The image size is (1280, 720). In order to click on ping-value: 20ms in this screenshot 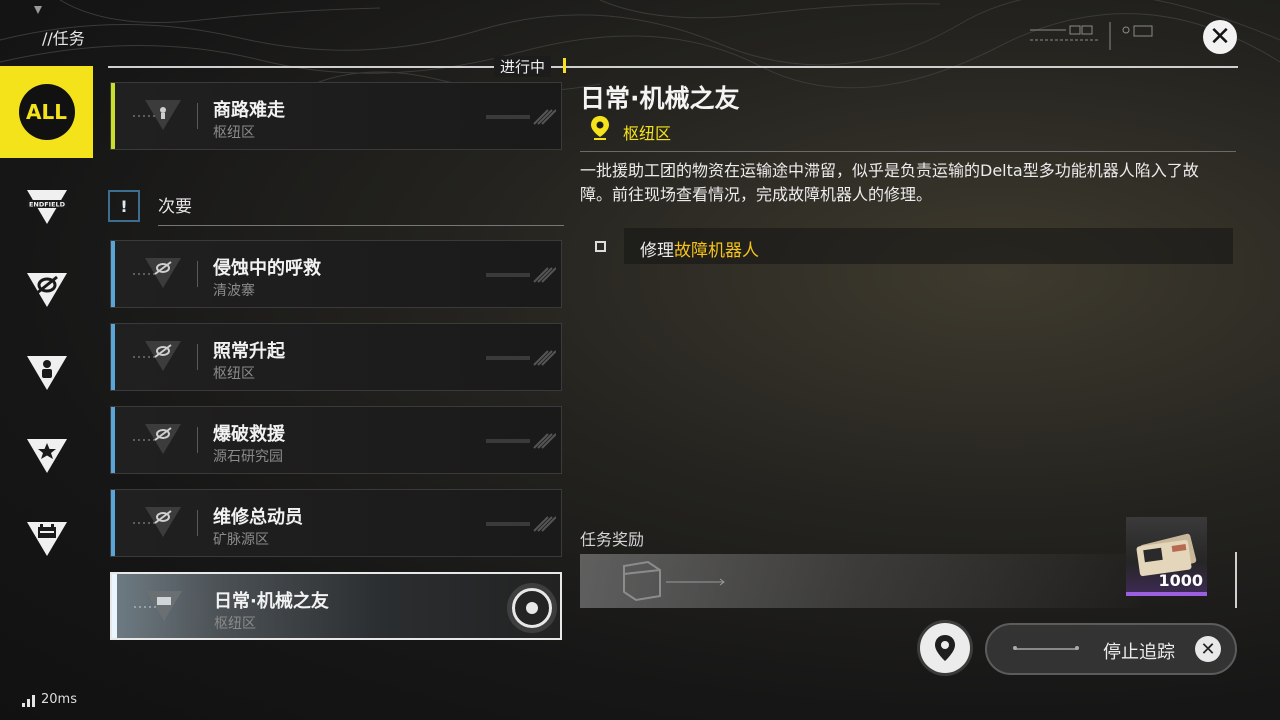, I will do `click(59, 699)`.